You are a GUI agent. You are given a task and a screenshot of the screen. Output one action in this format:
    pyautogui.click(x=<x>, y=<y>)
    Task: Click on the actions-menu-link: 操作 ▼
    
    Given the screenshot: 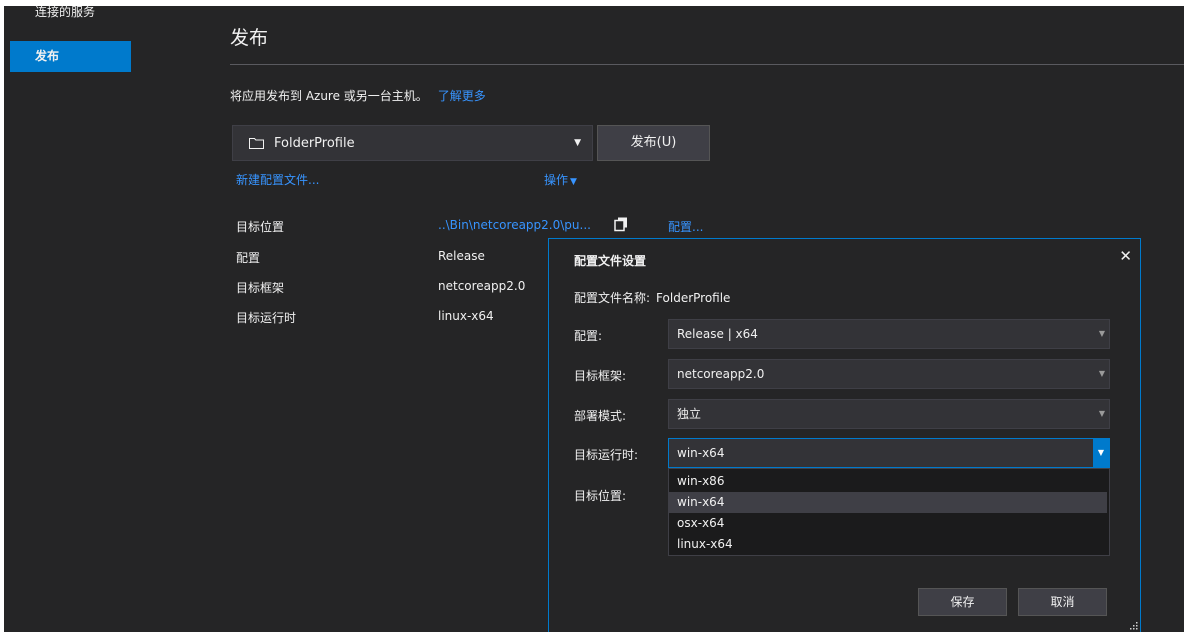 What is the action you would take?
    pyautogui.click(x=560, y=179)
    